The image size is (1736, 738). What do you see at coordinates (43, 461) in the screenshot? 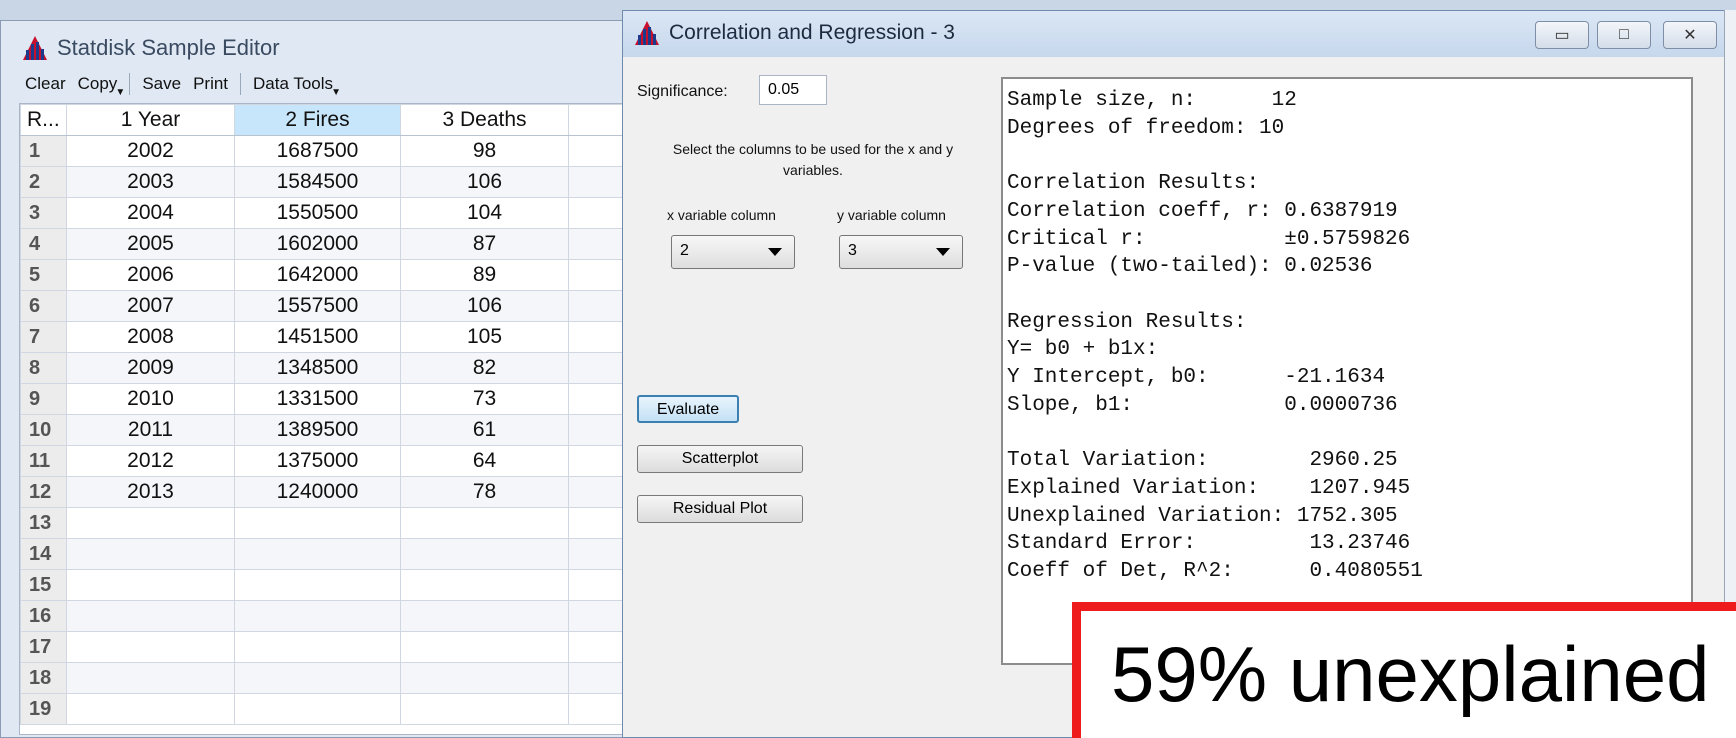
I see `row-number-cell: 11` at bounding box center [43, 461].